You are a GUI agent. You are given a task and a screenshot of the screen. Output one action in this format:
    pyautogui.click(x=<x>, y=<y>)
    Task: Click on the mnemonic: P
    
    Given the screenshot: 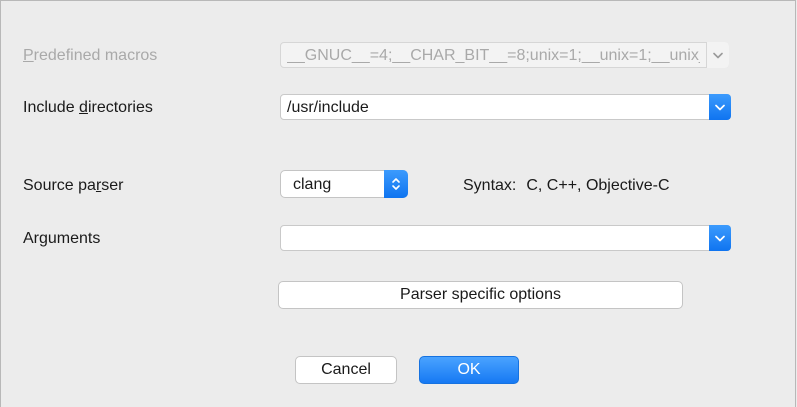 What is the action you would take?
    pyautogui.click(x=28, y=55)
    